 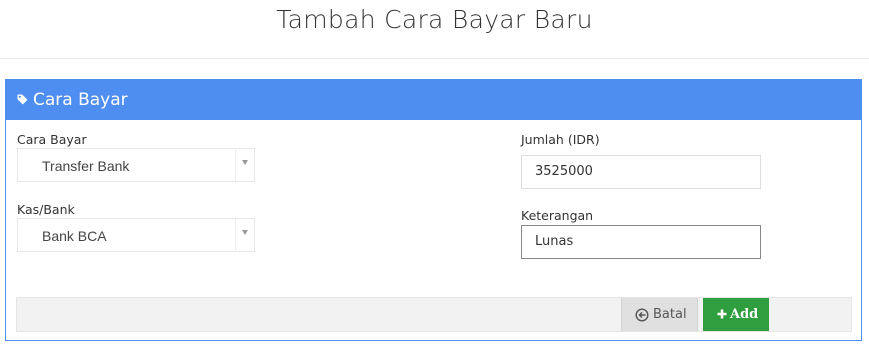 I want to click on panel-heading-title: Cara Bayar, so click(x=80, y=100).